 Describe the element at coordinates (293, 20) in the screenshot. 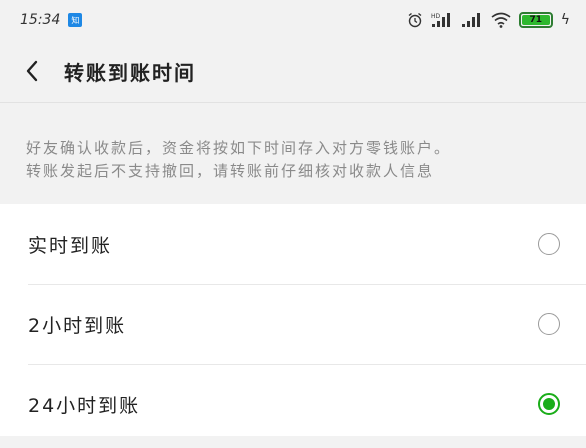

I see `status-bar: 15:34 知 HD 71 ϟ` at that location.